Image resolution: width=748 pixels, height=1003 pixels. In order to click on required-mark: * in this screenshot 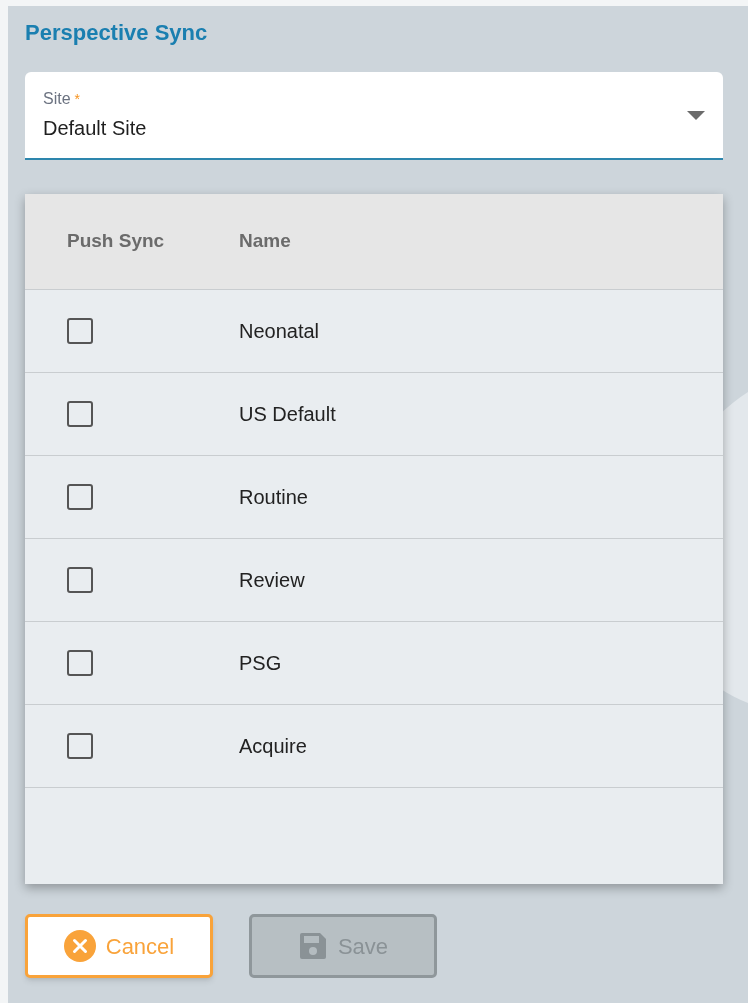, I will do `click(77, 99)`.